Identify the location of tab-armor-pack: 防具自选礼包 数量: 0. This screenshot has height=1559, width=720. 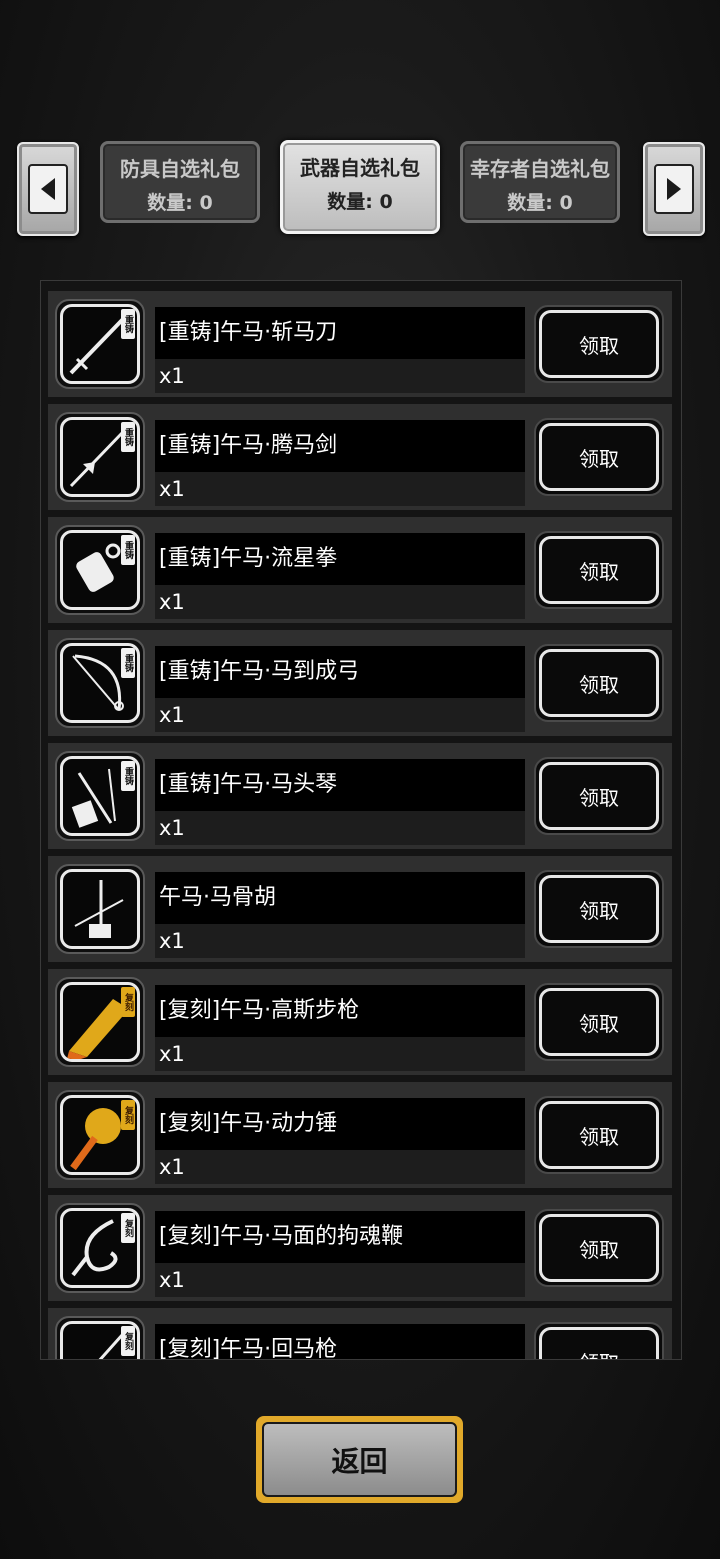
(180, 182).